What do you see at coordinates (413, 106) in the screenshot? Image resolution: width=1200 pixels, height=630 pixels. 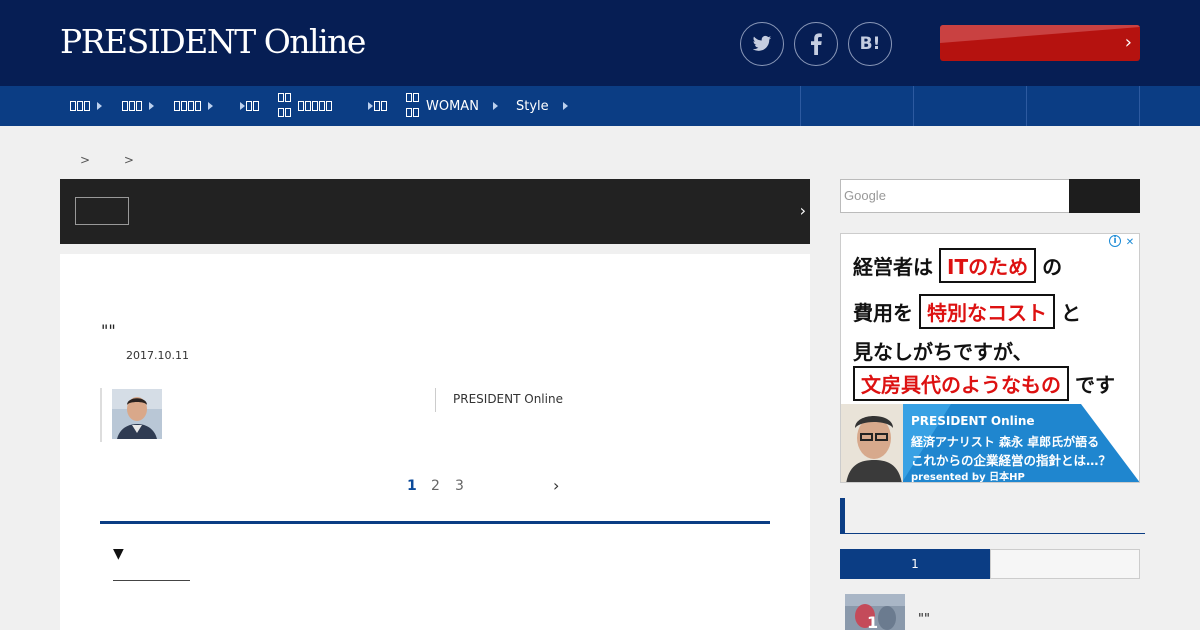 I see `nav-item-woman-icon` at bounding box center [413, 106].